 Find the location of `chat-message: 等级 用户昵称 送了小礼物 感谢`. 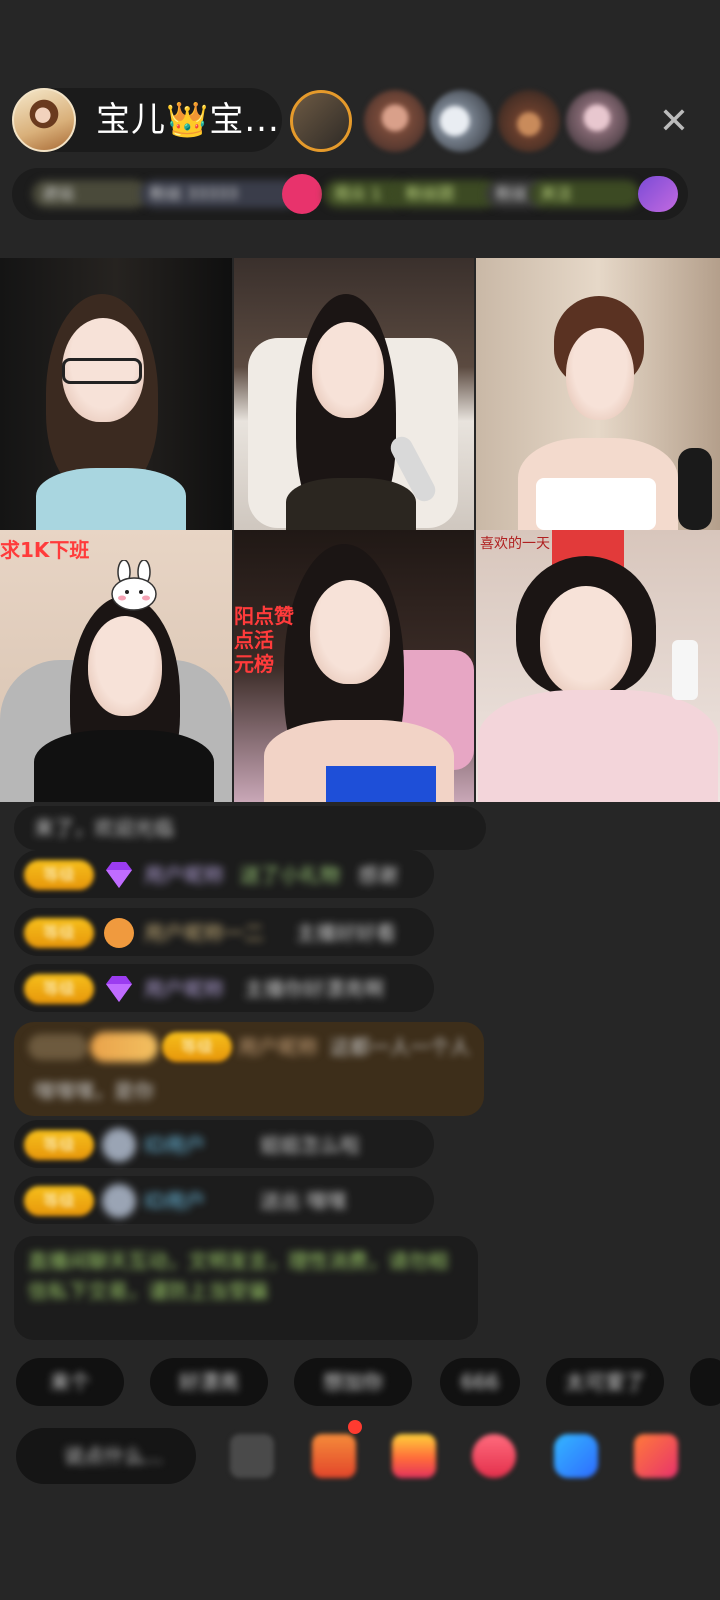

chat-message: 等级 用户昵称 送了小礼物 感谢 is located at coordinates (224, 874).